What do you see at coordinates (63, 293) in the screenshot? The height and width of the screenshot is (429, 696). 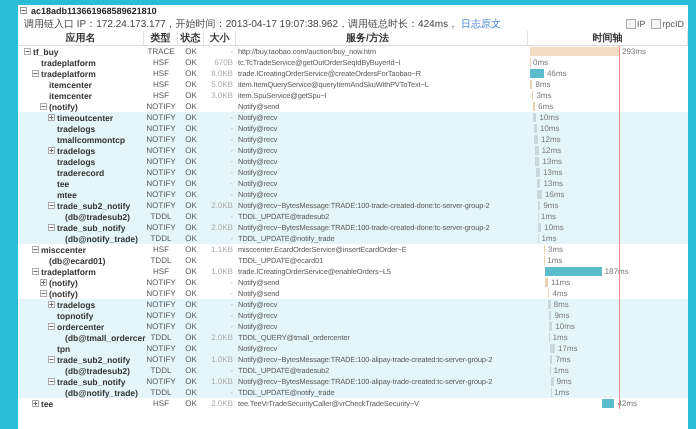 I see `app-name: (notify)` at bounding box center [63, 293].